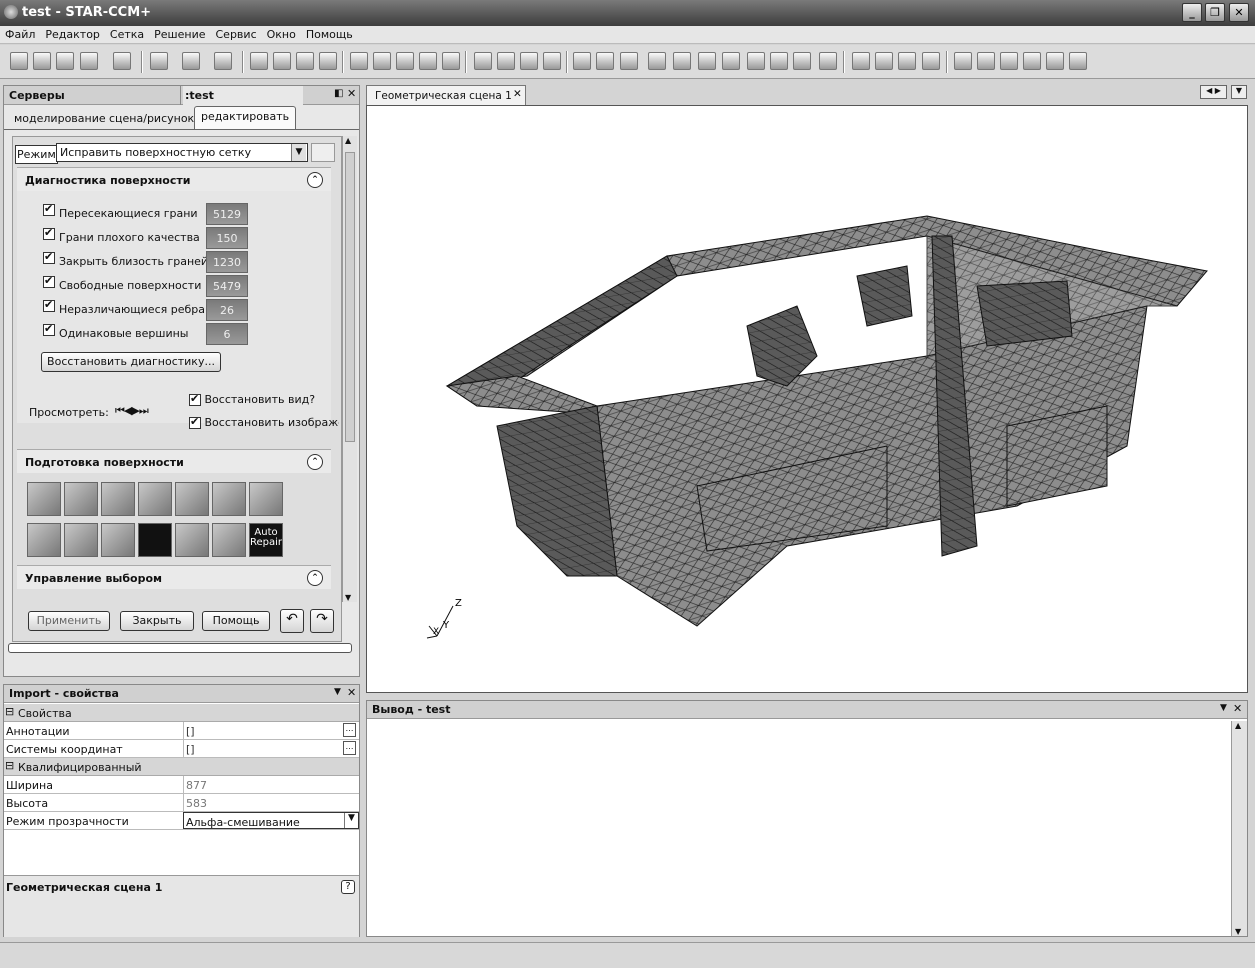 The height and width of the screenshot is (968, 1255). What do you see at coordinates (986, 61) in the screenshot?
I see `stop-anim-icon` at bounding box center [986, 61].